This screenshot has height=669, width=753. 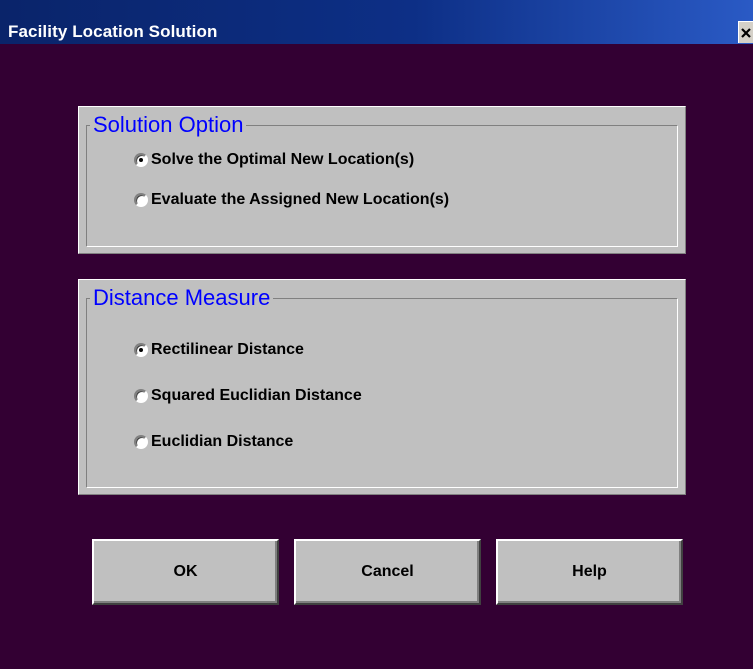 I want to click on squared-euclidian-radio: Squared Euclidian Distance, so click(x=248, y=396).